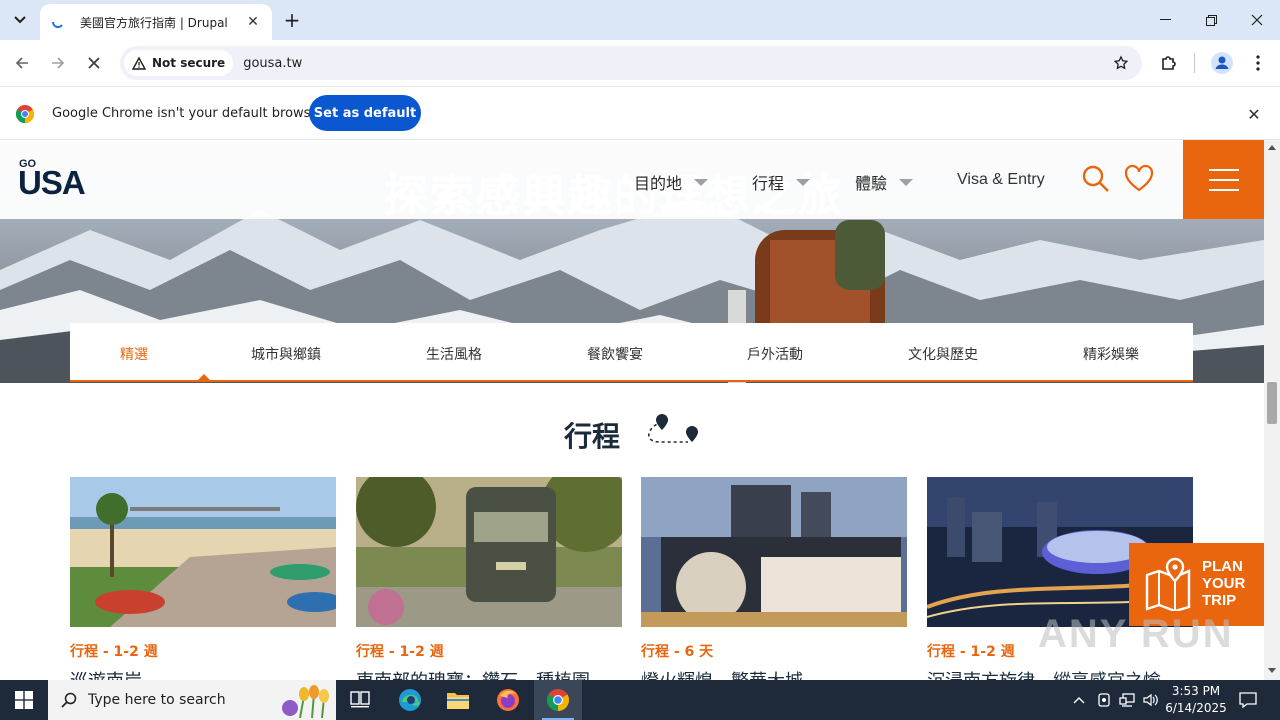 The width and height of the screenshot is (1280, 720). I want to click on nav-experiences: 體驗, so click(884, 182).